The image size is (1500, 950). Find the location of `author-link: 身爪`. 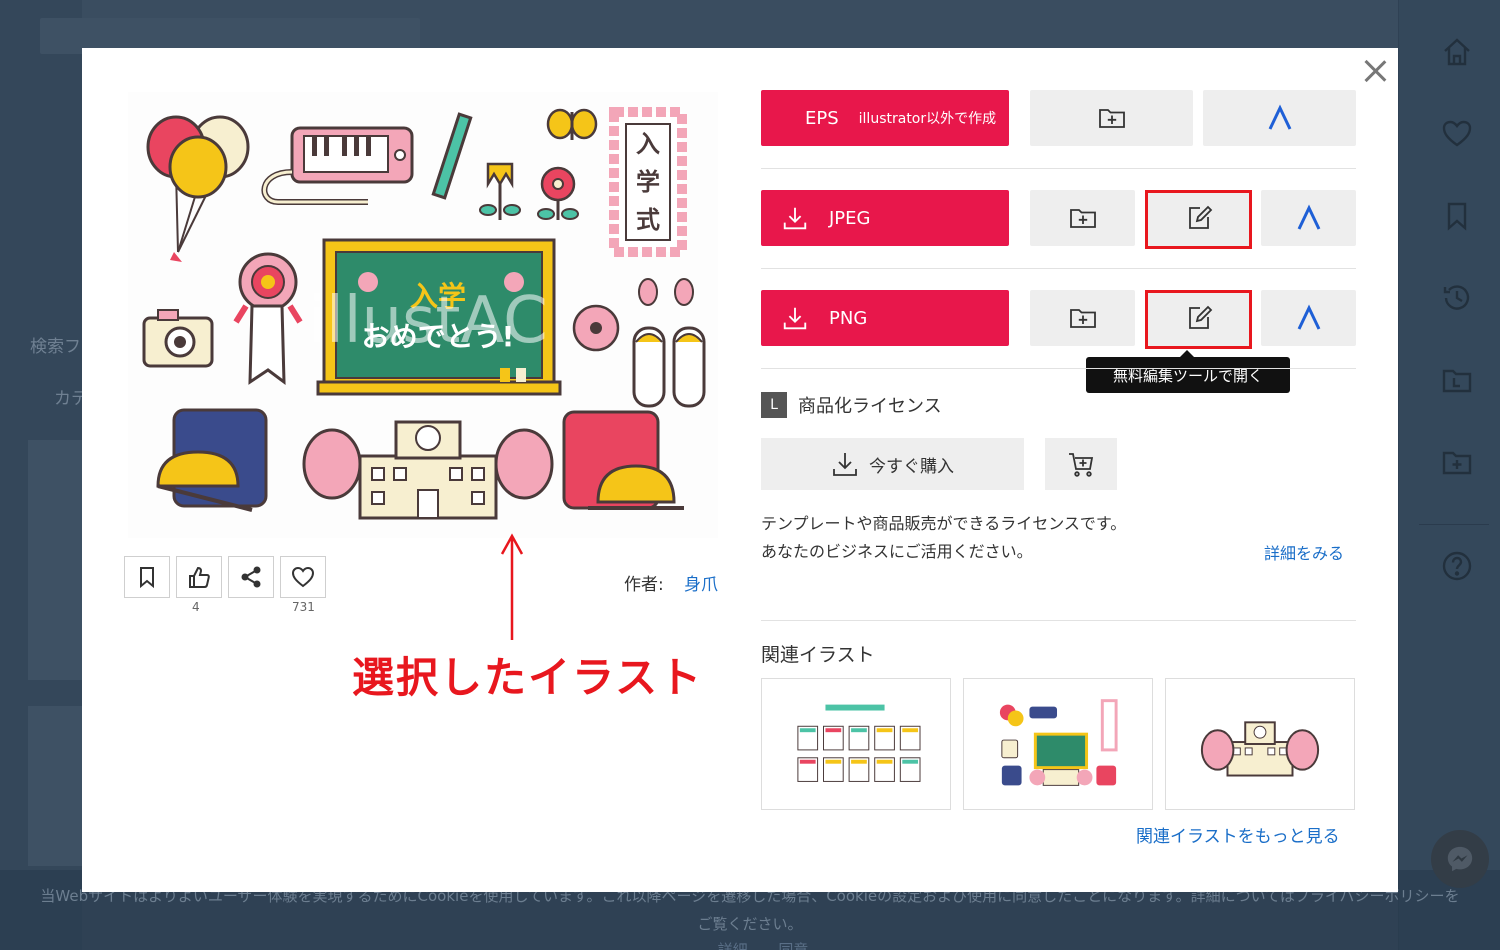

author-link: 身爪 is located at coordinates (701, 582).